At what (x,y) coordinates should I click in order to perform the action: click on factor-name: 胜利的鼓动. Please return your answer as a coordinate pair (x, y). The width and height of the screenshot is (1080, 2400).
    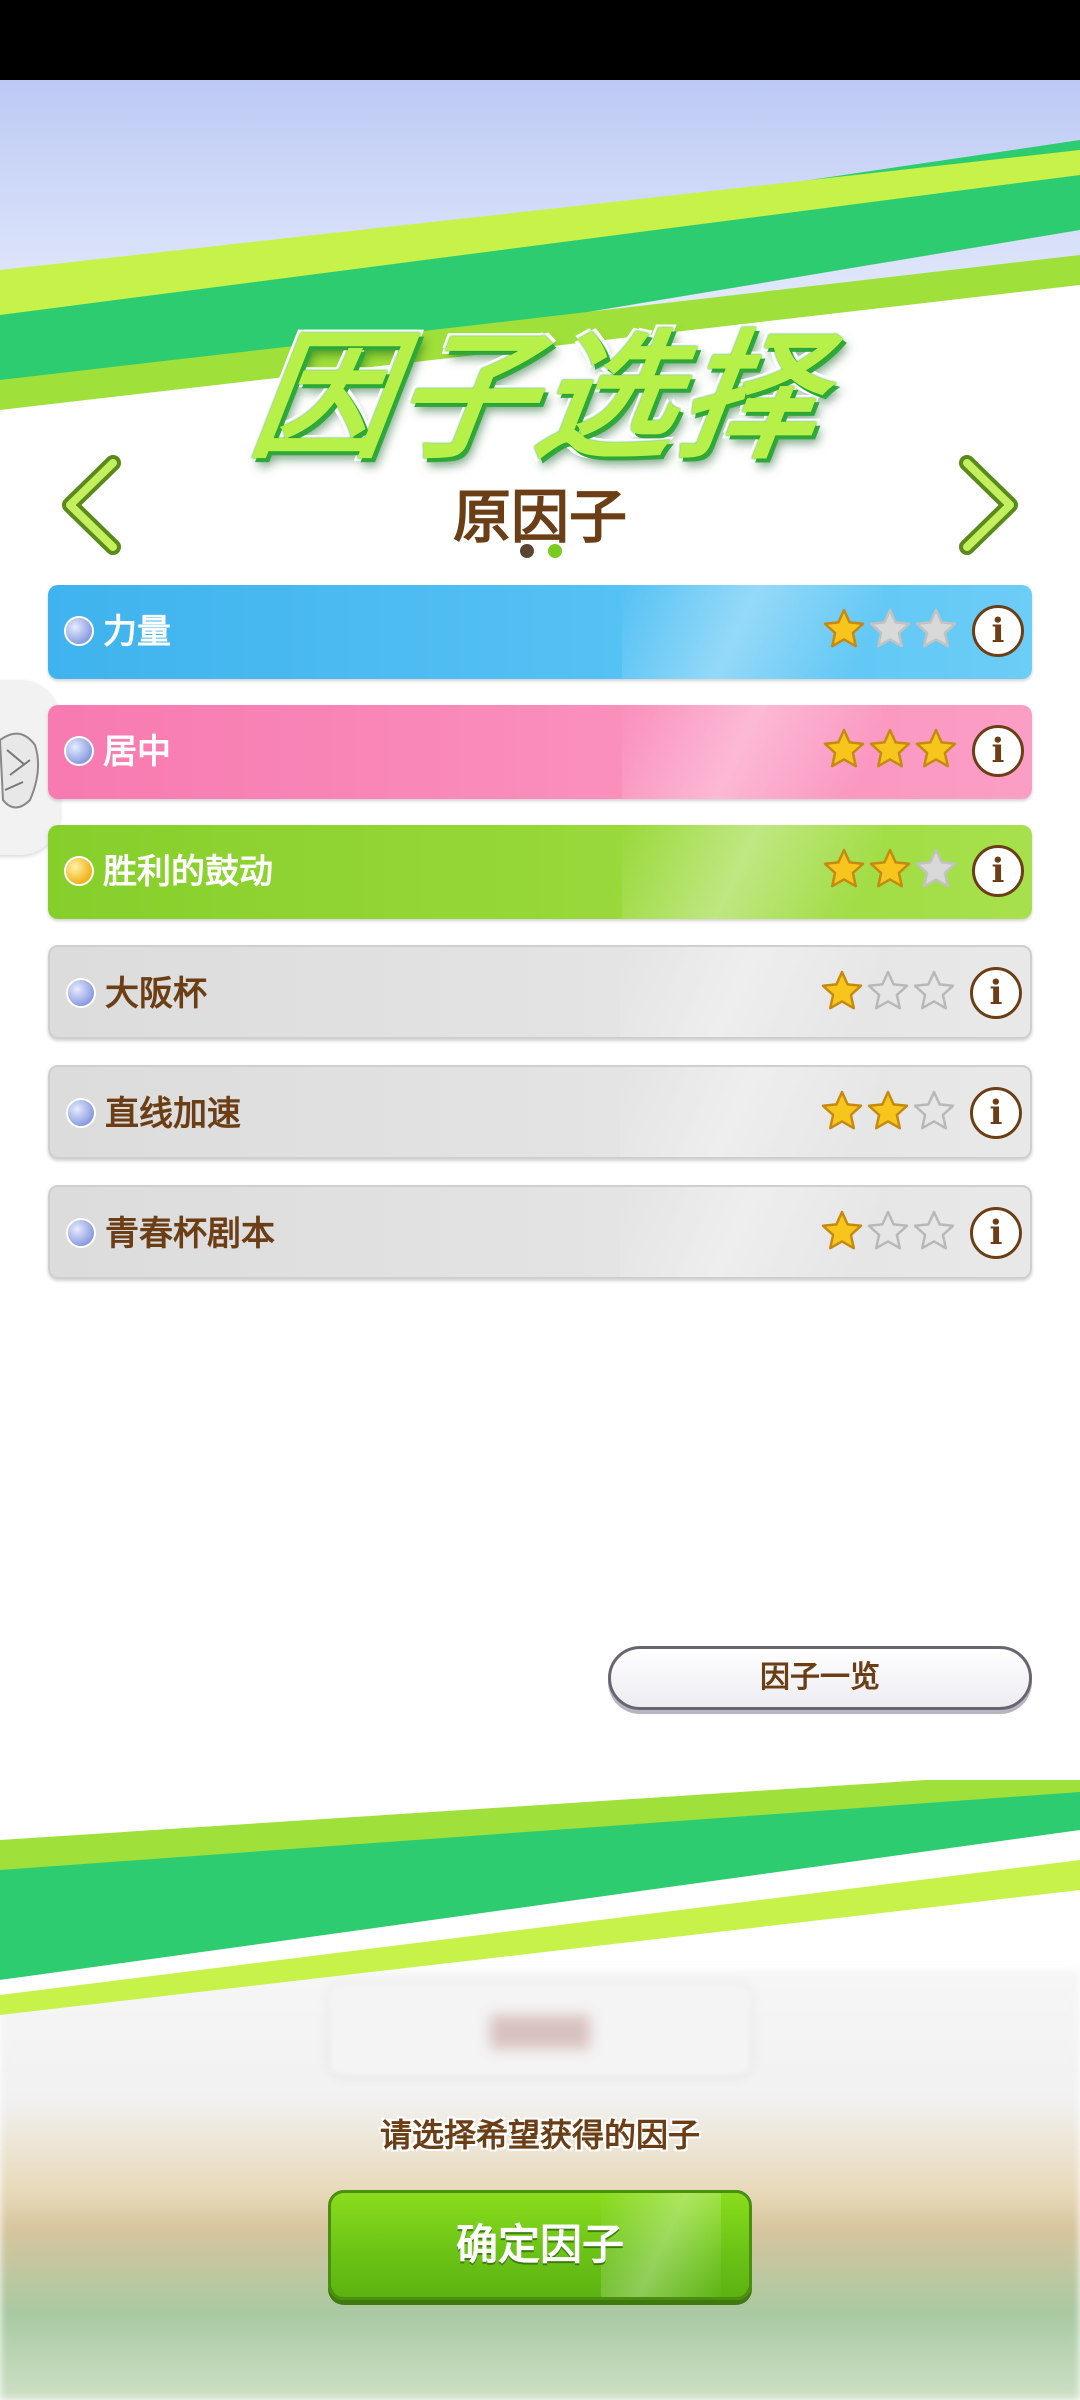
    Looking at the image, I should click on (188, 872).